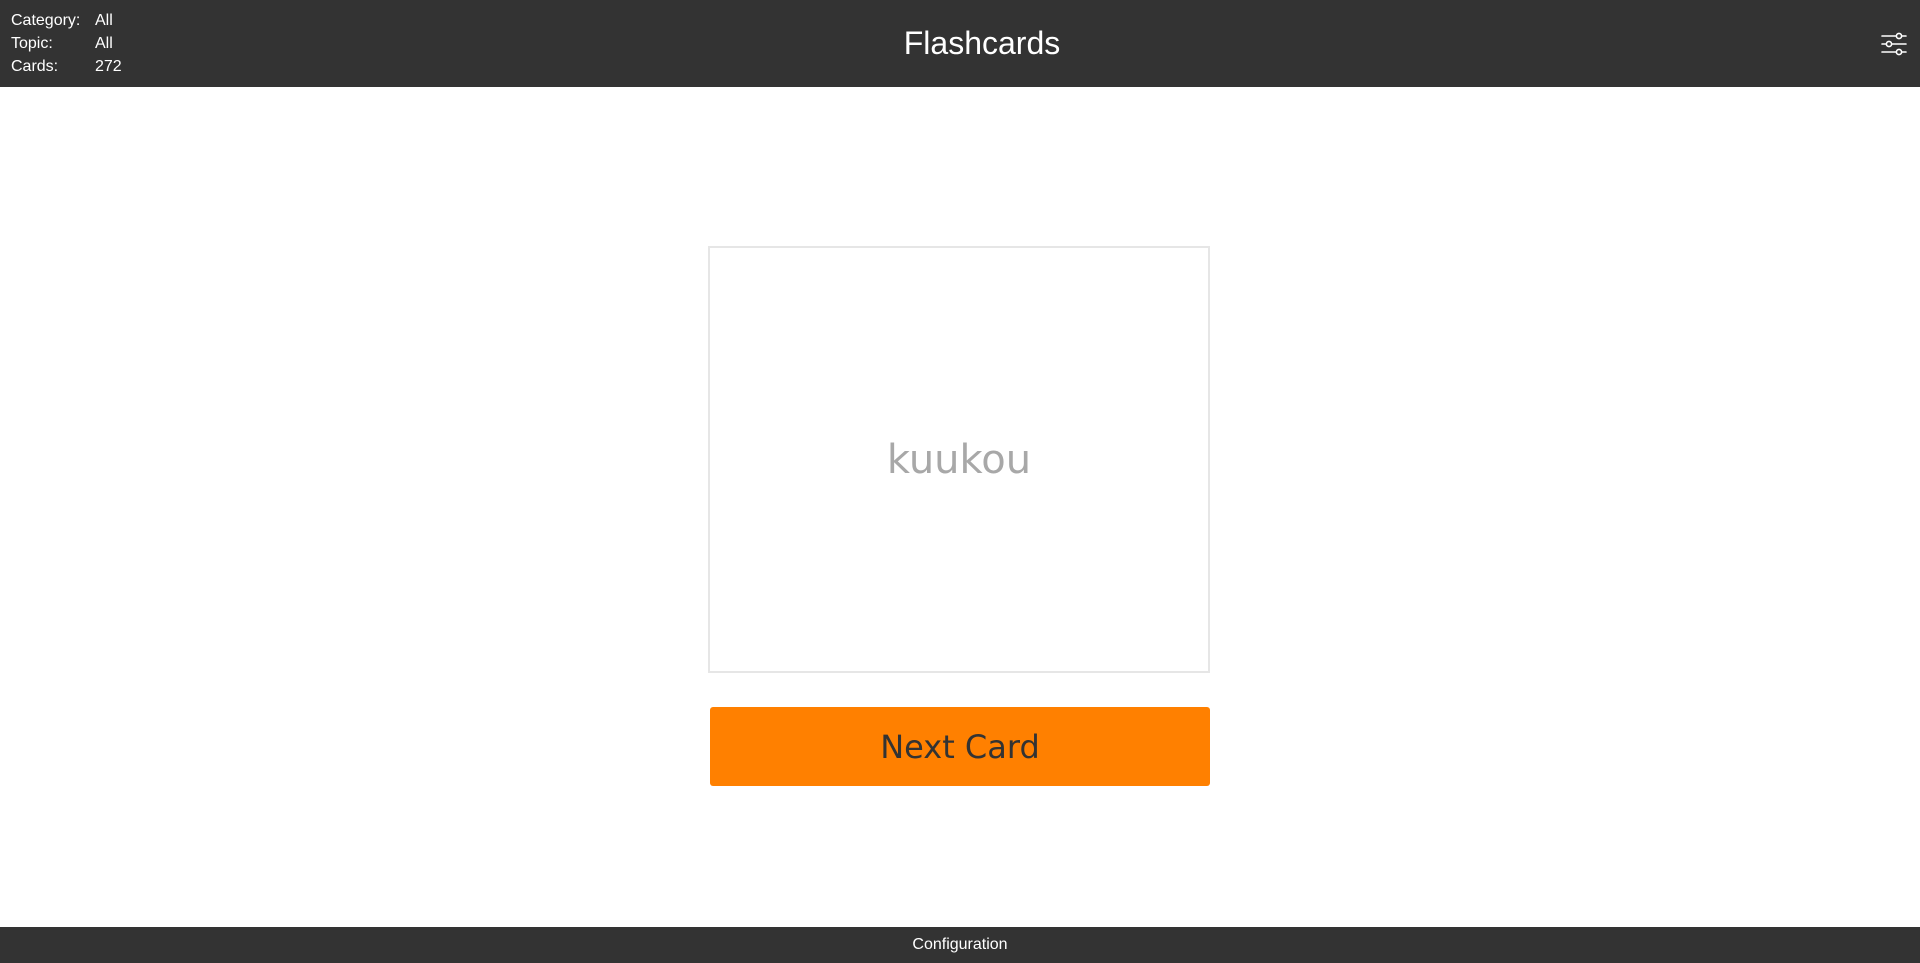  I want to click on flashcard: kuukou, so click(959, 459).